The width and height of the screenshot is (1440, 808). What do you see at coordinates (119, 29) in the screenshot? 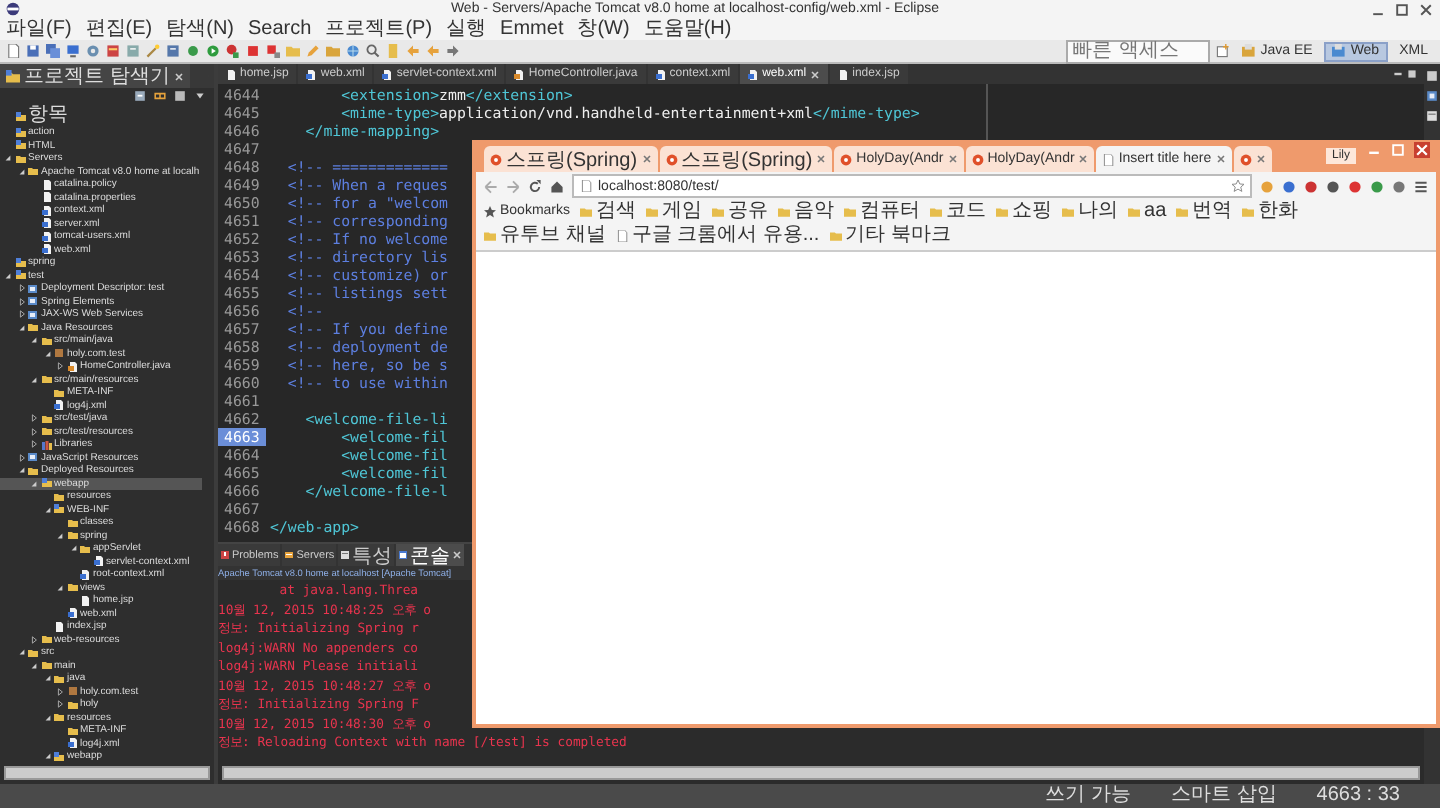
I see `menu-item: 편집(E)` at bounding box center [119, 29].